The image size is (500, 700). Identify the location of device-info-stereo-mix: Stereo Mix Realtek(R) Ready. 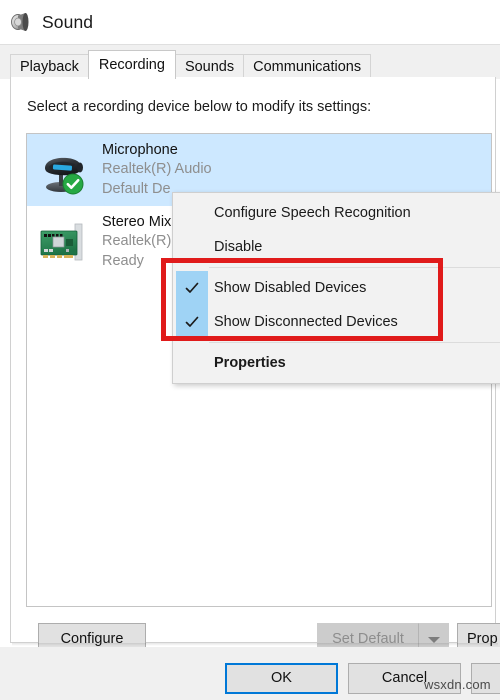
(136, 242).